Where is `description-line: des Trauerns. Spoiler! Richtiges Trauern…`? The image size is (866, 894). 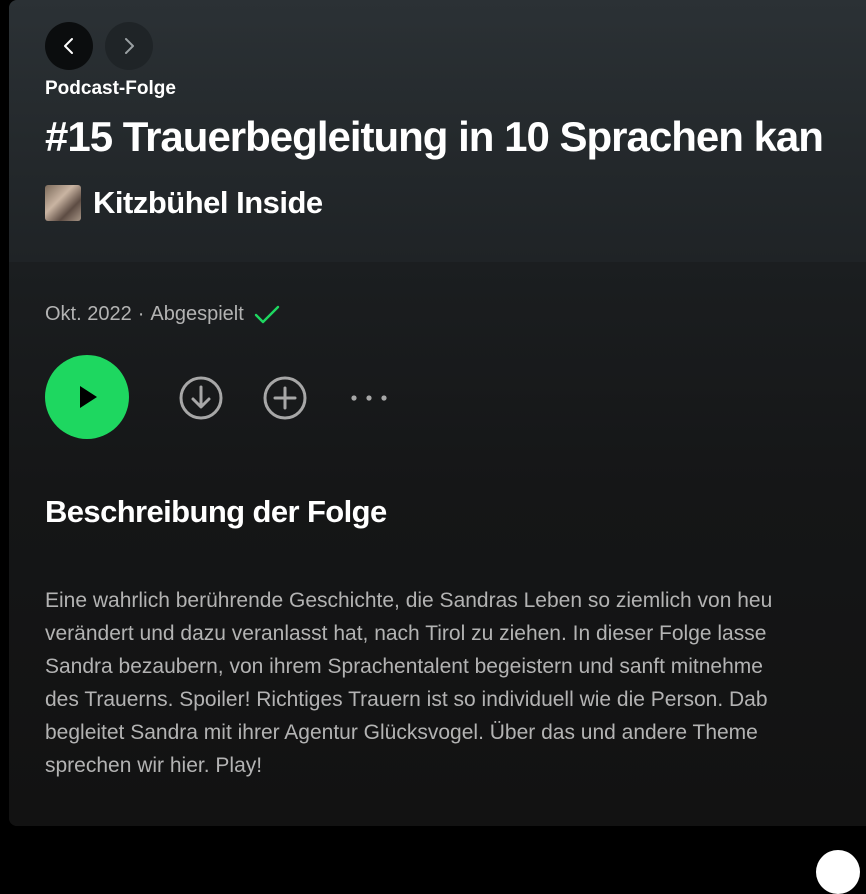
description-line: des Trauerns. Spoiler! Richtiges Trauern… is located at coordinates (406, 699).